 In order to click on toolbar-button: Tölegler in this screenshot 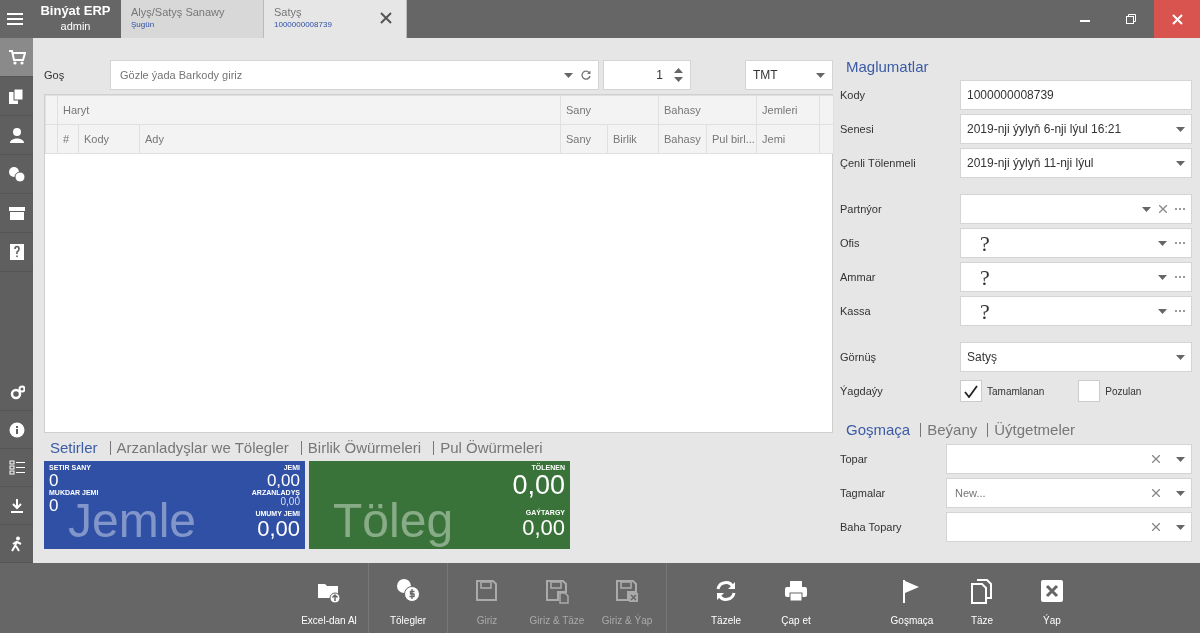, I will do `click(408, 598)`.